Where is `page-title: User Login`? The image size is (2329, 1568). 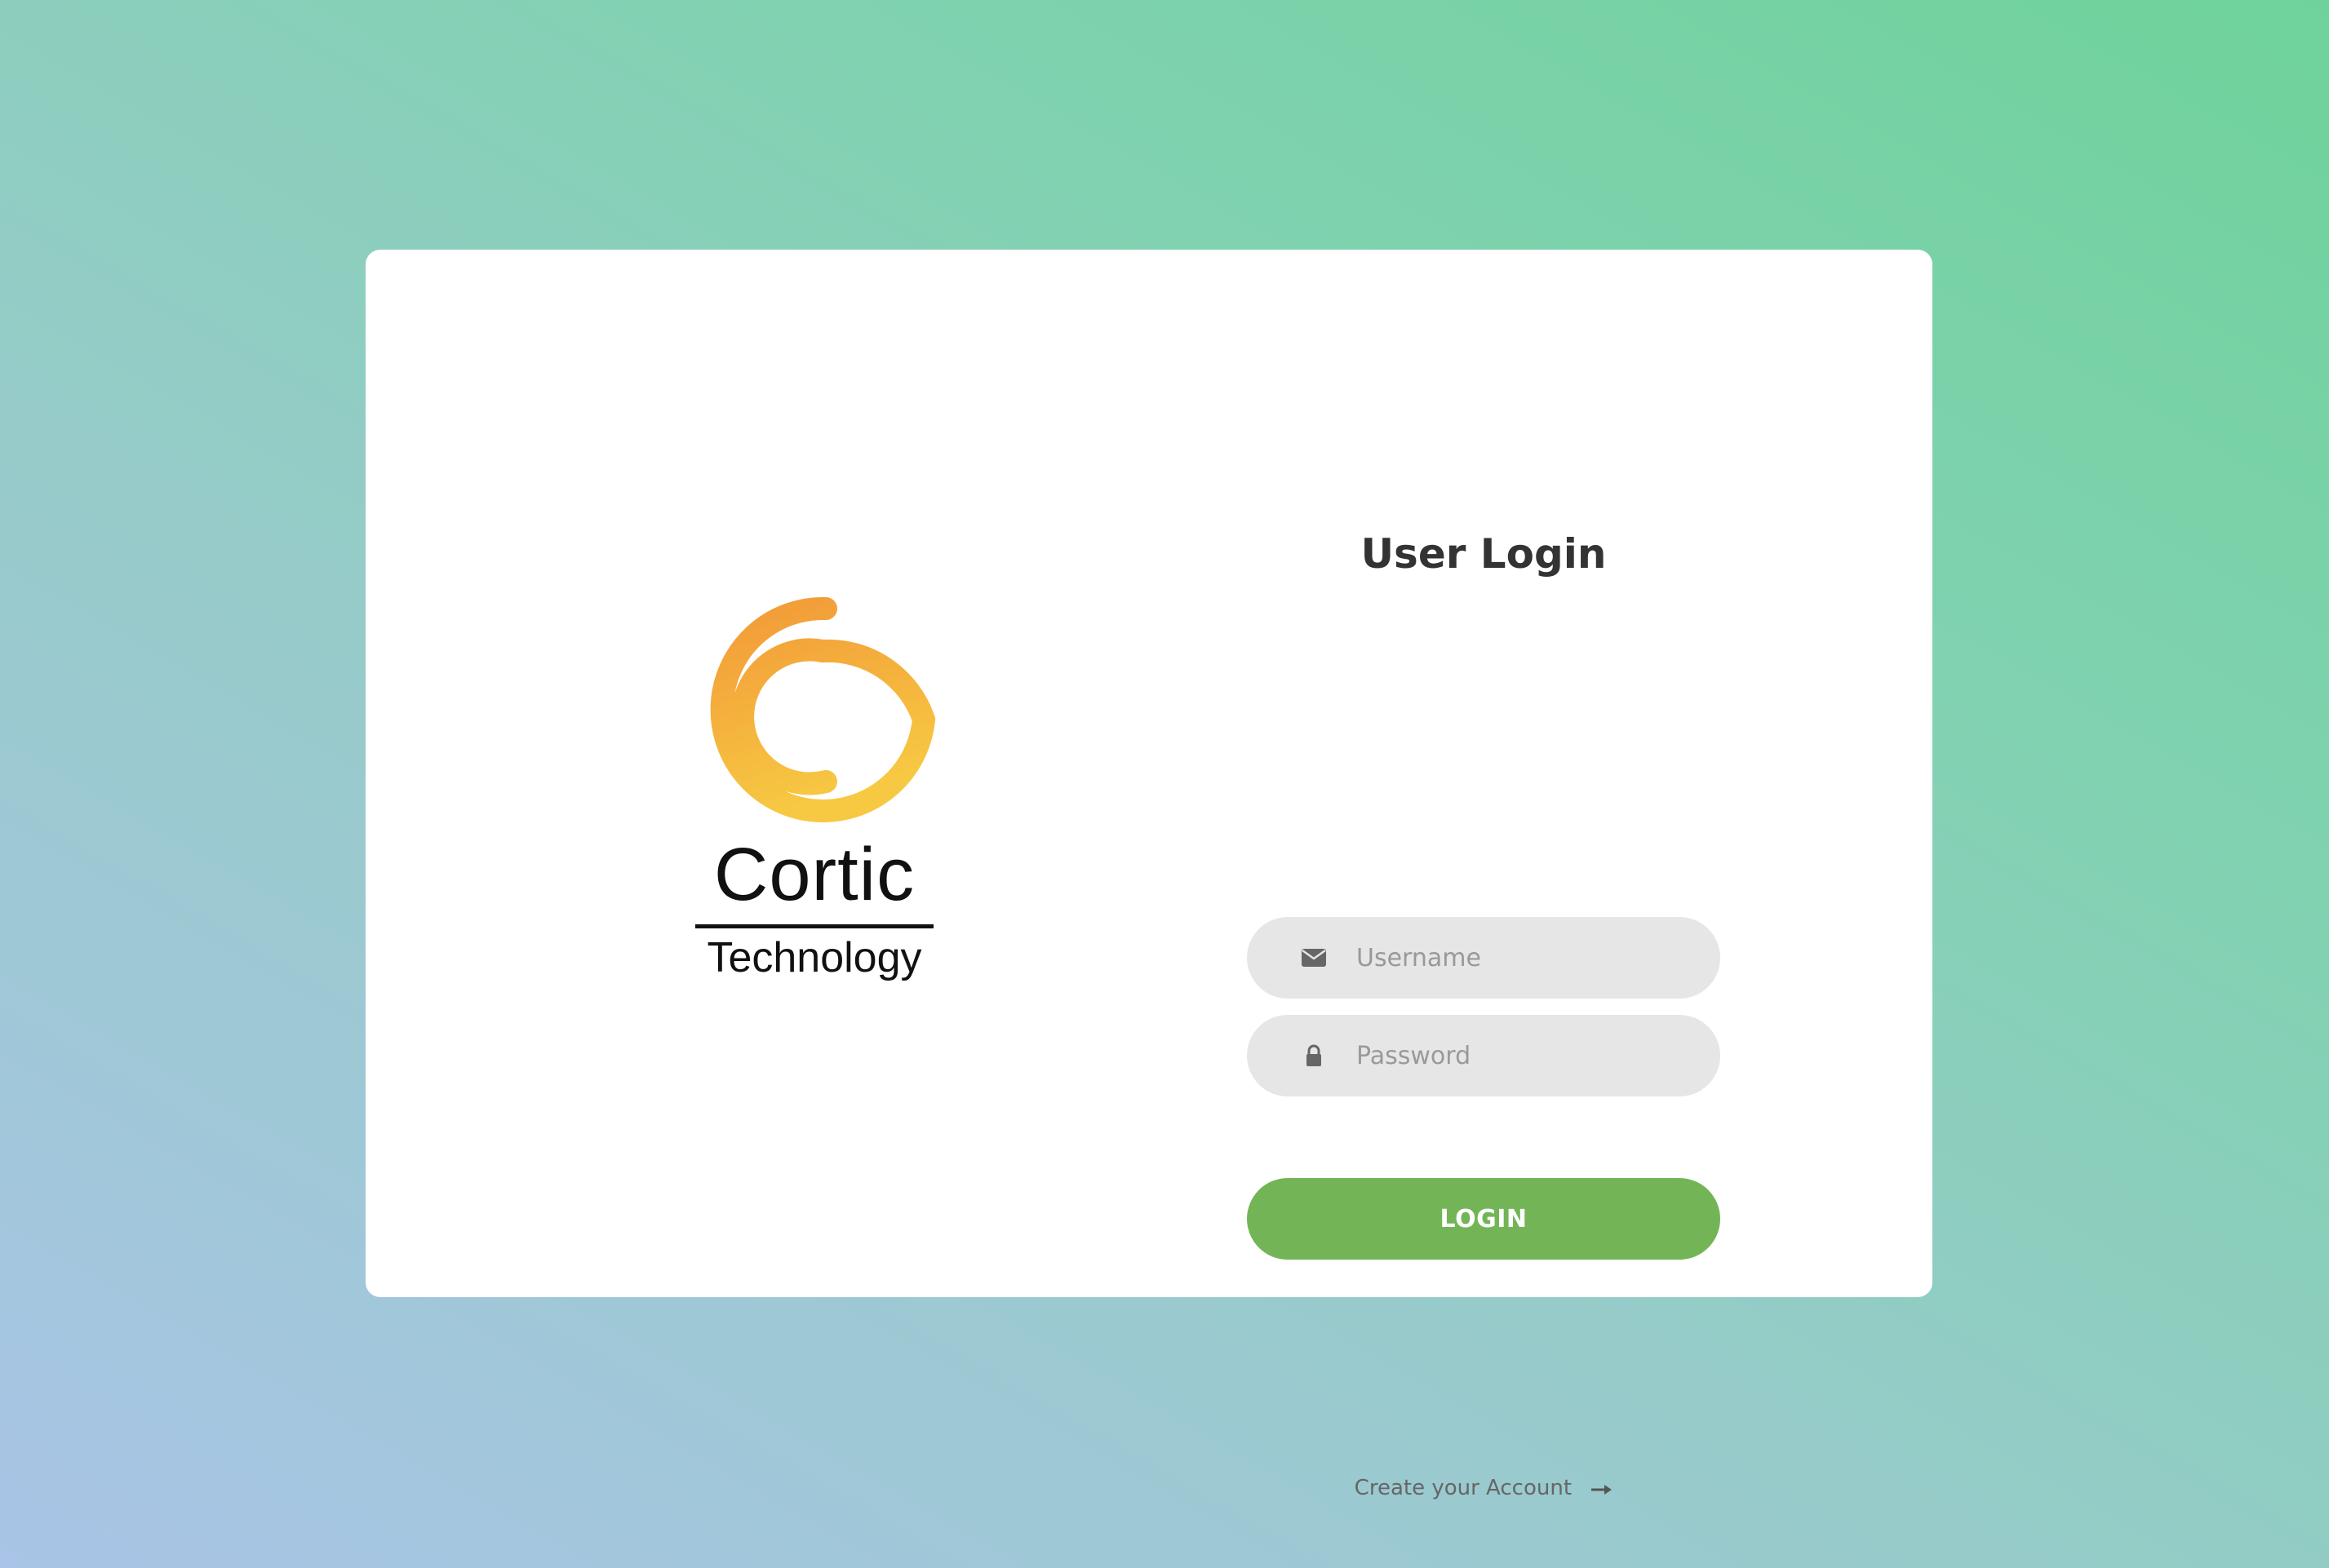 page-title: User Login is located at coordinates (1483, 554).